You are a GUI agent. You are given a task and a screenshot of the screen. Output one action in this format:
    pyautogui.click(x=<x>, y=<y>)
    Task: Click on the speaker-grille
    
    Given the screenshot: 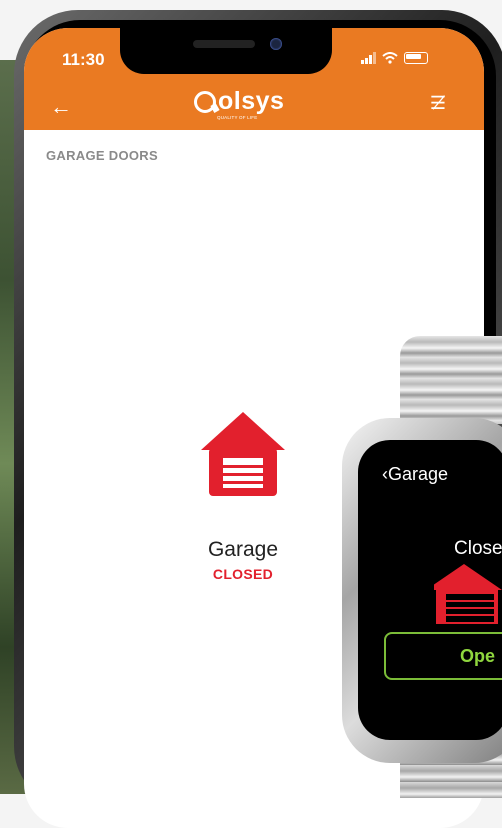 What is the action you would take?
    pyautogui.click(x=224, y=44)
    